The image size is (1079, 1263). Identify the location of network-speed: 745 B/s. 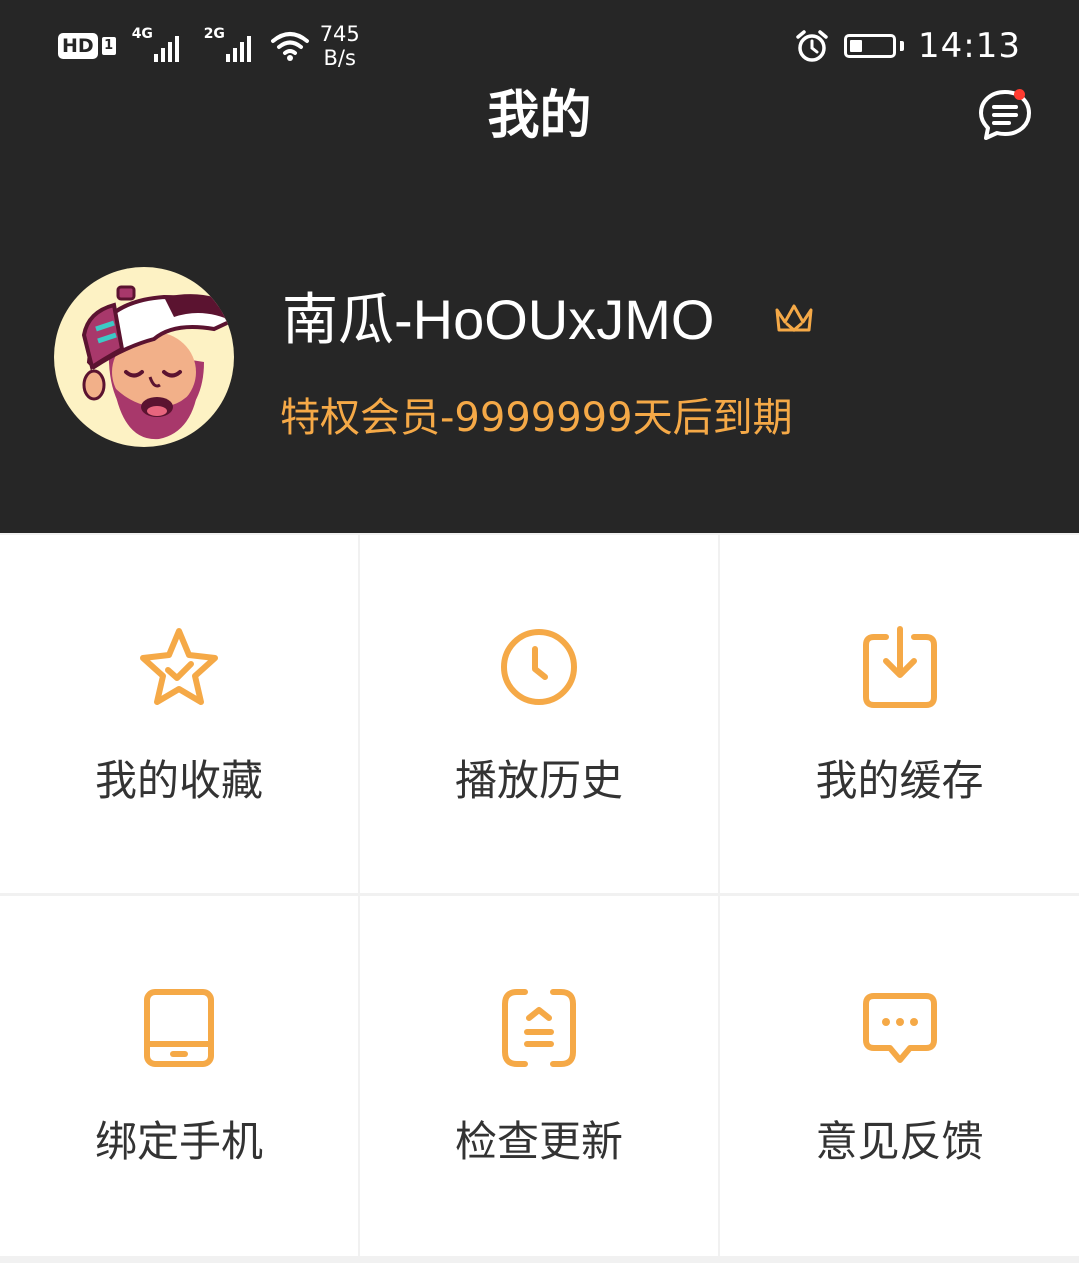
(339, 46).